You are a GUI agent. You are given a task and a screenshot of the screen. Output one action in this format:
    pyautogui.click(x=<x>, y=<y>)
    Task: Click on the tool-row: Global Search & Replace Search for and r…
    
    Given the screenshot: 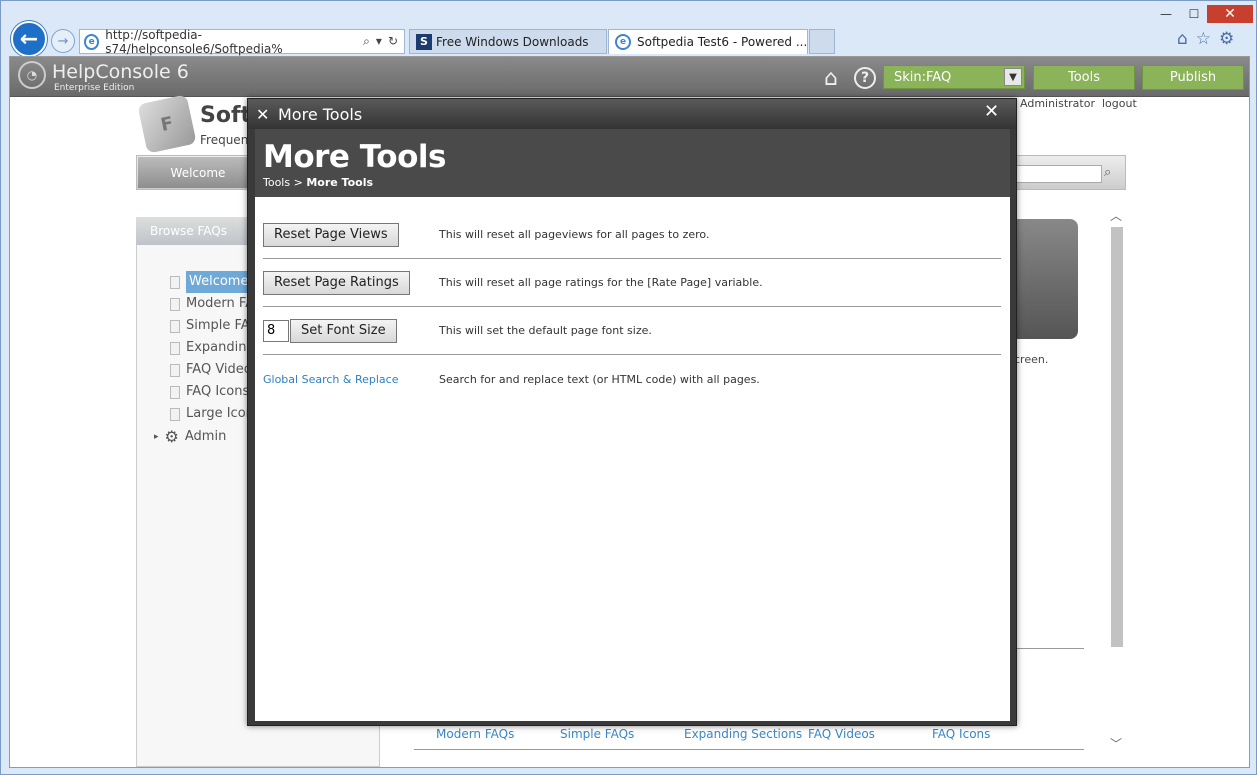 What is the action you would take?
    pyautogui.click(x=632, y=379)
    